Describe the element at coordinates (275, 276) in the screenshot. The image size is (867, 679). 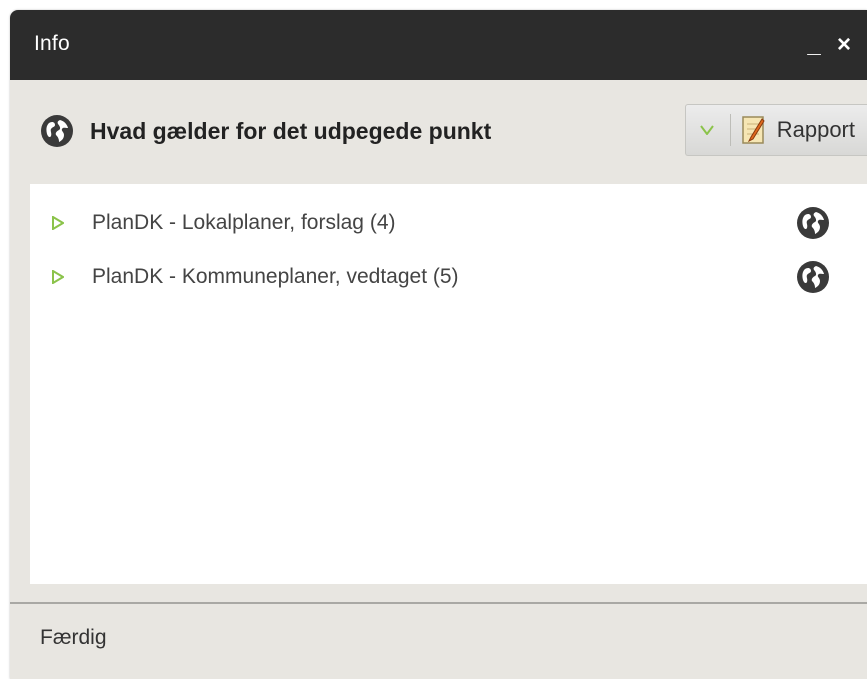
I see `list-item-label: PlanDK - Kommuneplaner, vedtaget (5)` at that location.